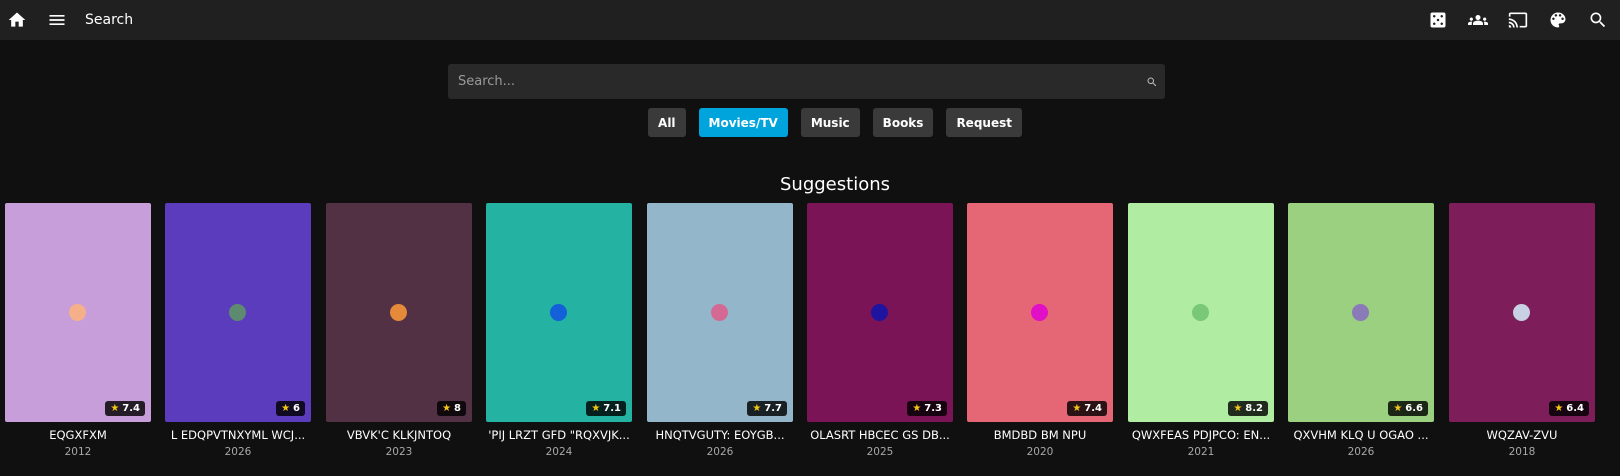  I want to click on card-year: 2020, so click(1040, 452).